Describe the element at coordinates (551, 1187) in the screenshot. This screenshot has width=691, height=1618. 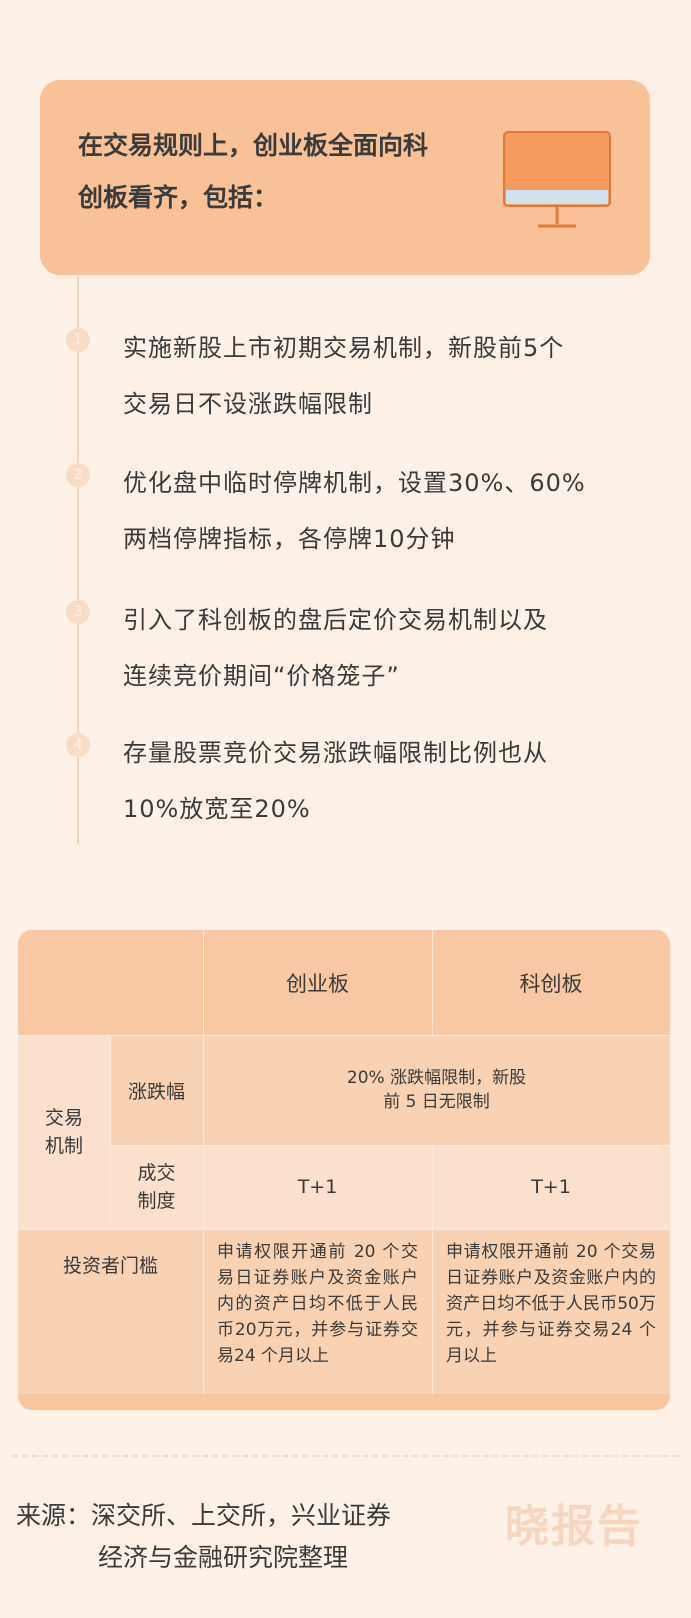
I see `settle-kechuang: T+1` at that location.